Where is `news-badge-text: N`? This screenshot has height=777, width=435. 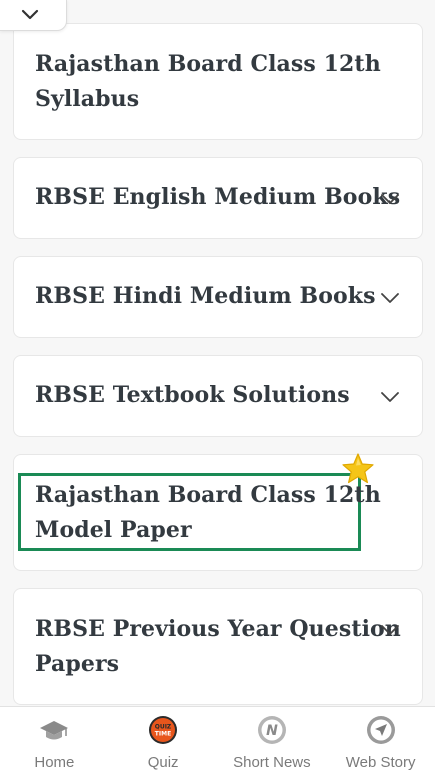 news-badge-text: N is located at coordinates (272, 731).